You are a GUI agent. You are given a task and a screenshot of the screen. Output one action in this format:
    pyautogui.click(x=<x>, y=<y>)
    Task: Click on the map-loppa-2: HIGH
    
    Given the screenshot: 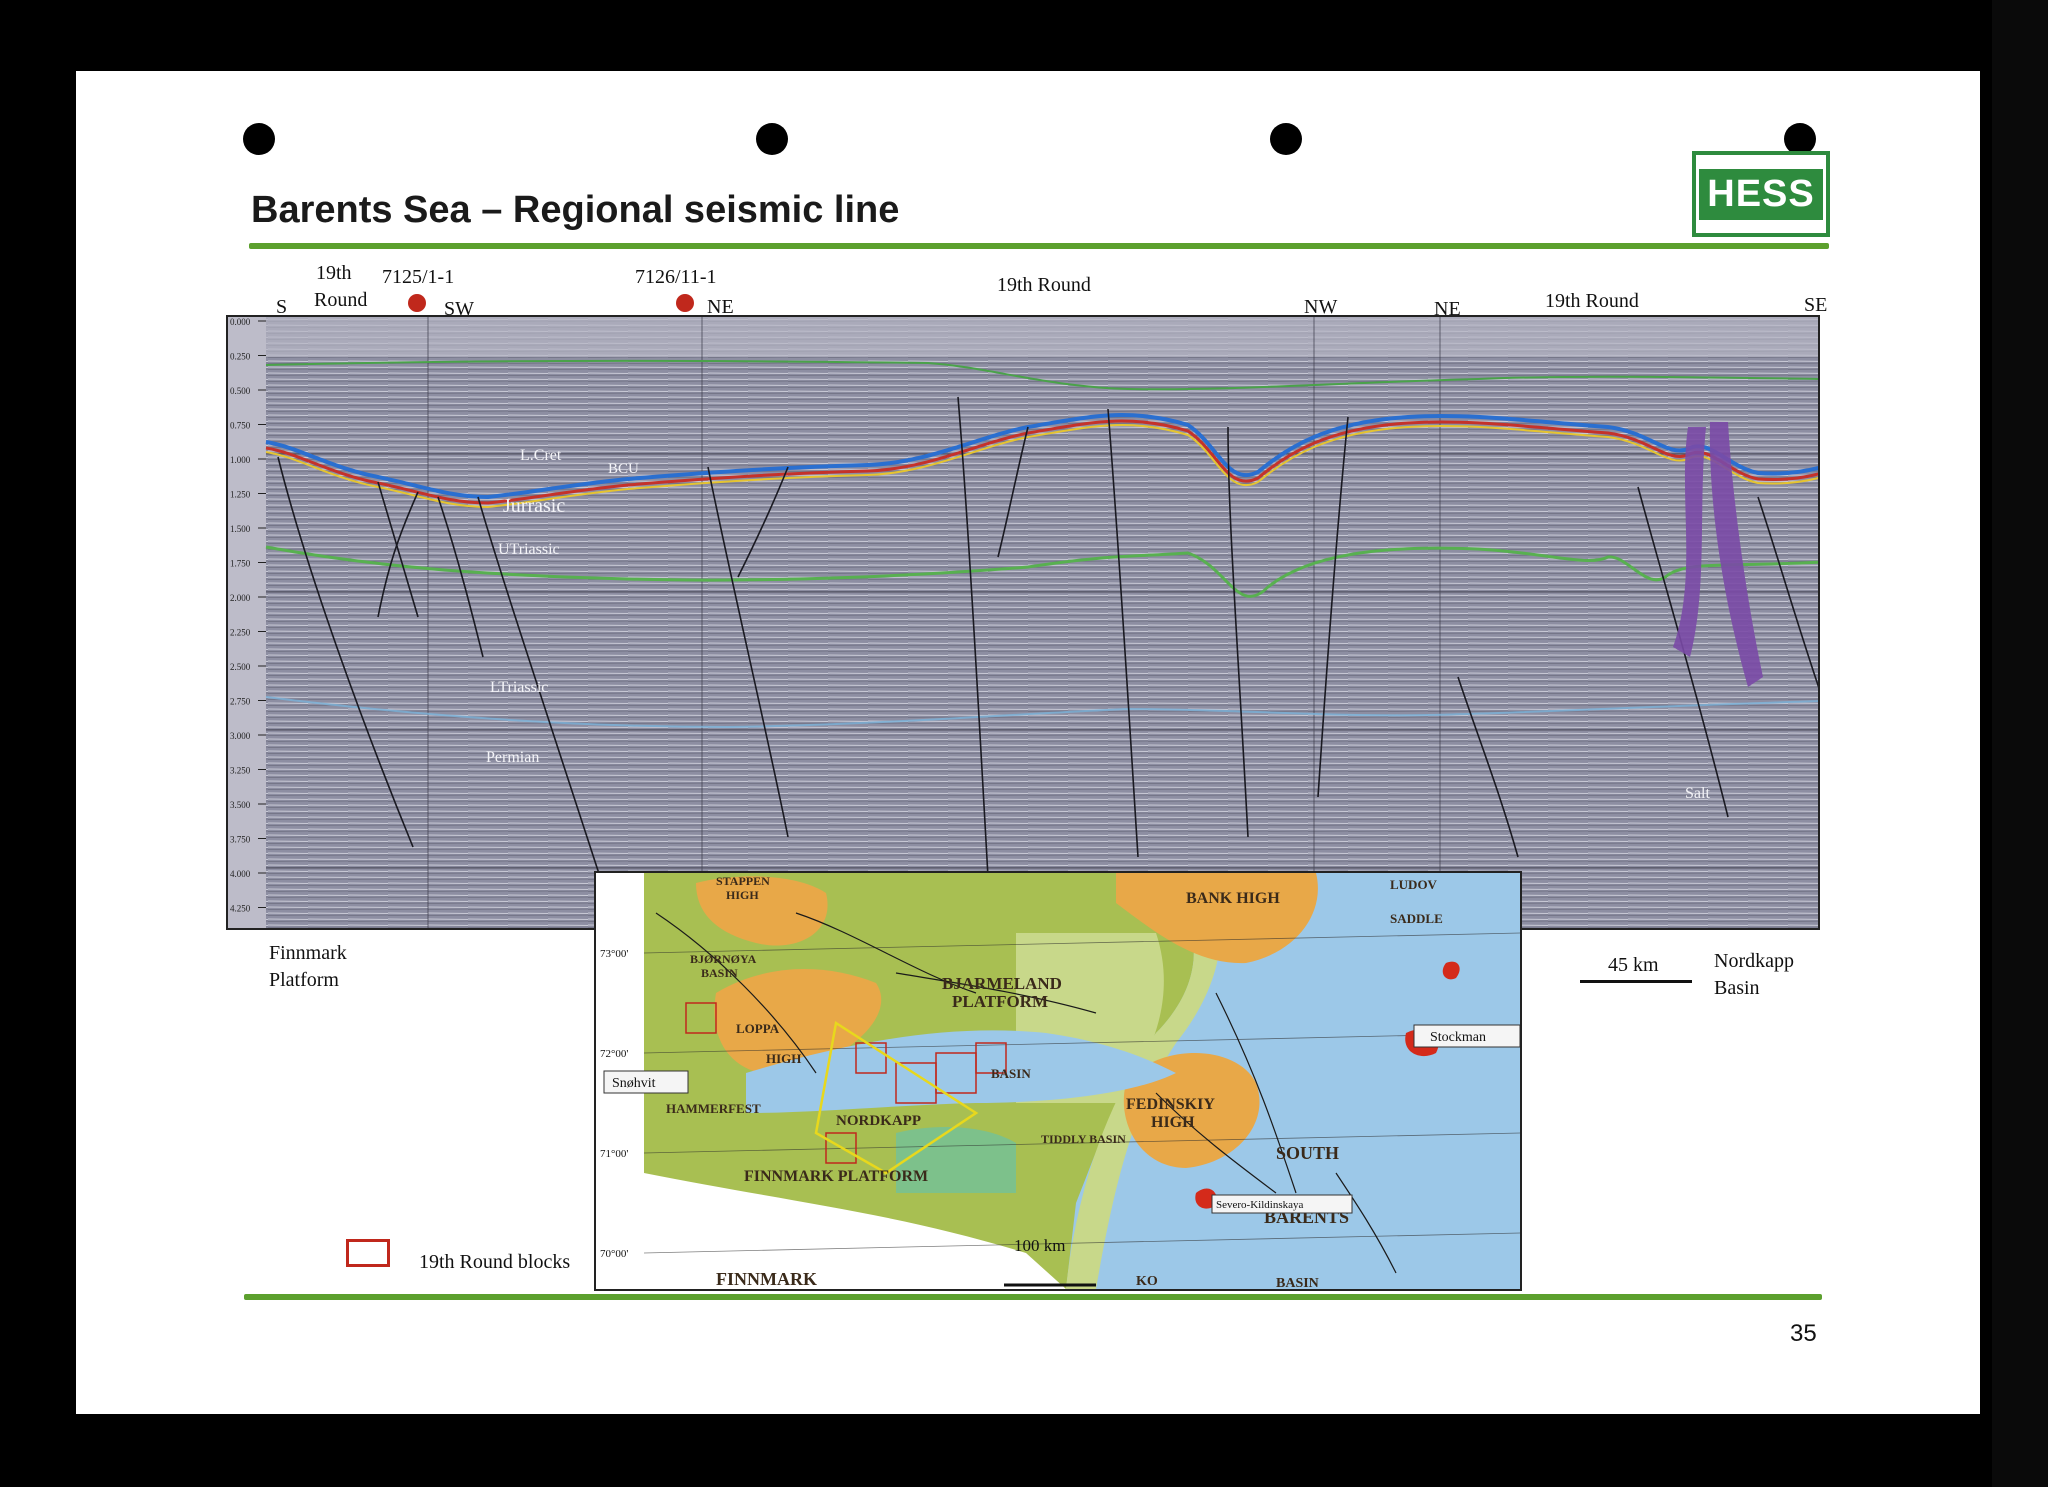 What is the action you would take?
    pyautogui.click(x=783, y=1058)
    